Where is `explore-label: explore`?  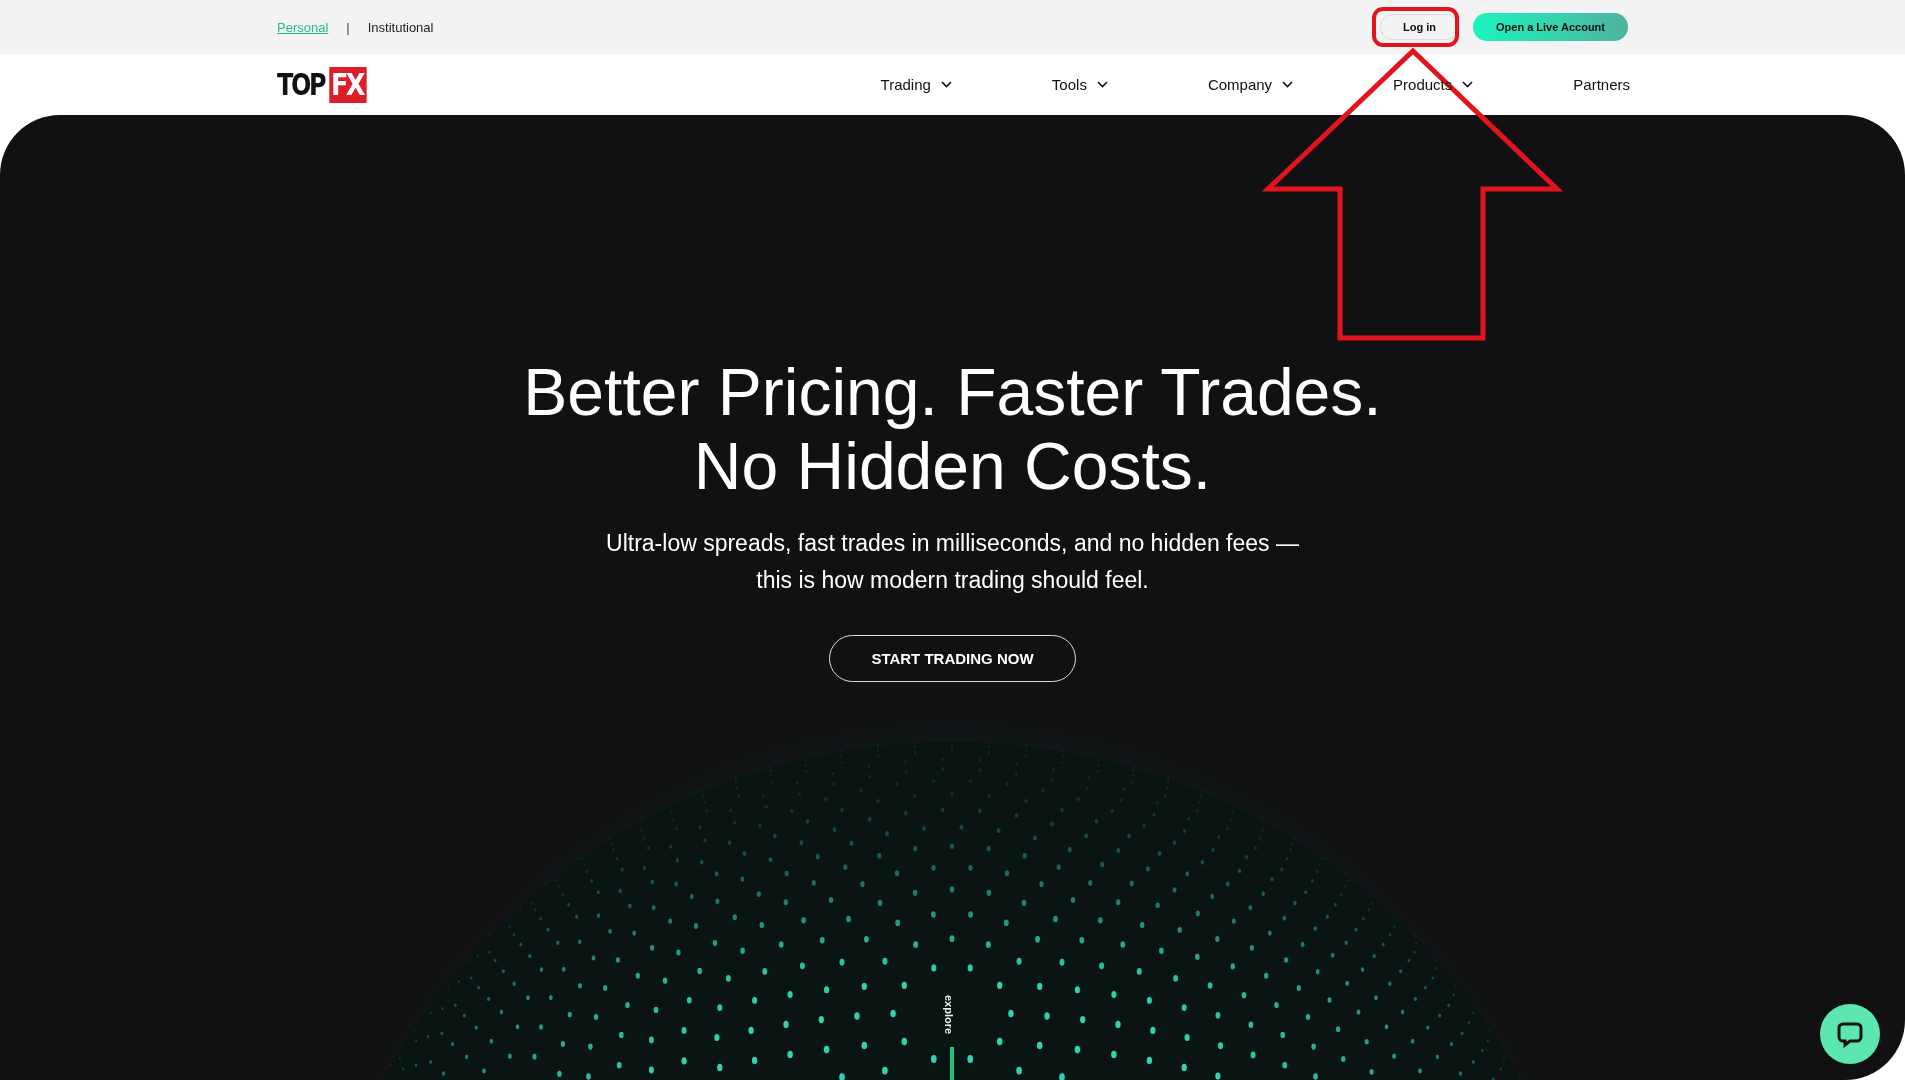
explore-label: explore is located at coordinates (949, 1015).